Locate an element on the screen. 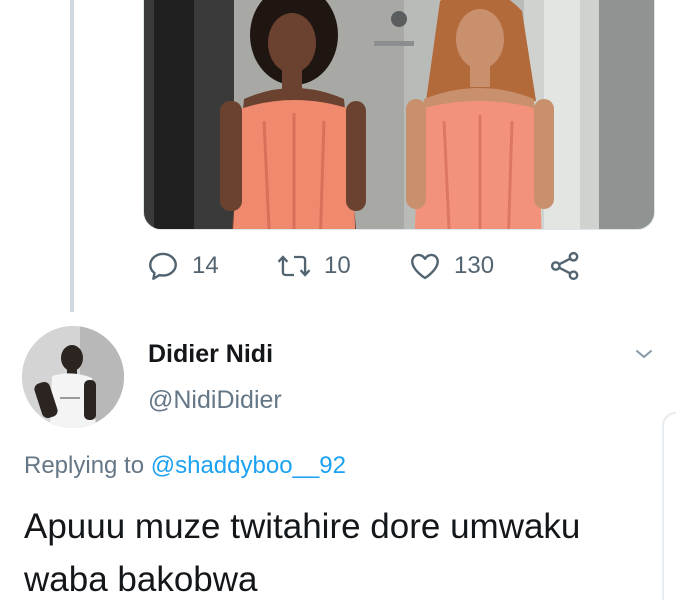 This screenshot has height=600, width=676. like-count: 130 is located at coordinates (474, 265).